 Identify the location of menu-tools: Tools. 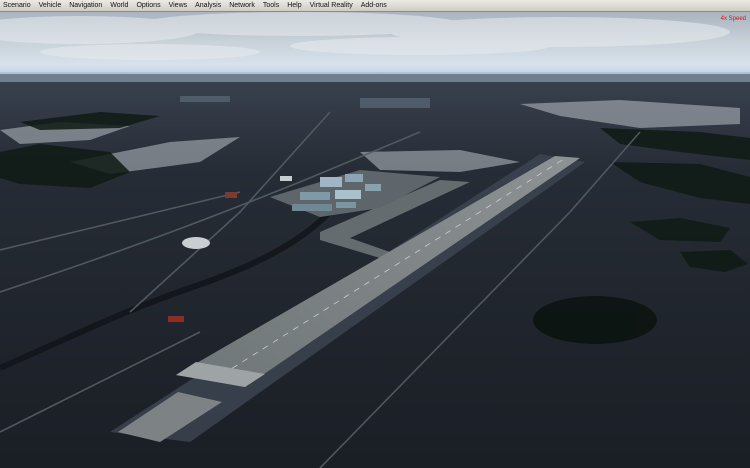
(271, 6).